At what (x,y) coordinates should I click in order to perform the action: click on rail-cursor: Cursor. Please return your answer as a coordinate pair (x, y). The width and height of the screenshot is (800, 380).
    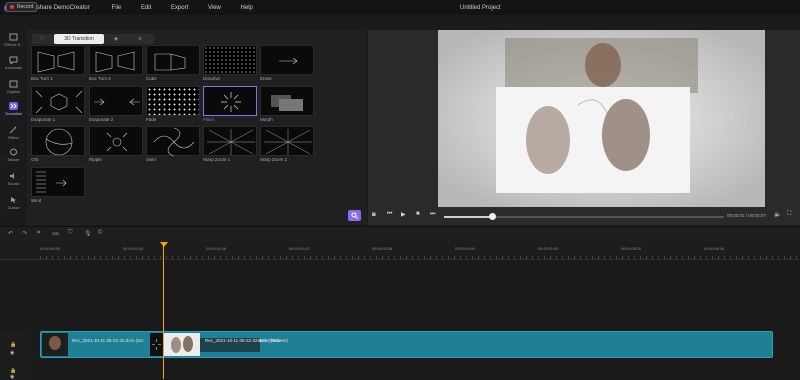
    Looking at the image, I should click on (13, 203).